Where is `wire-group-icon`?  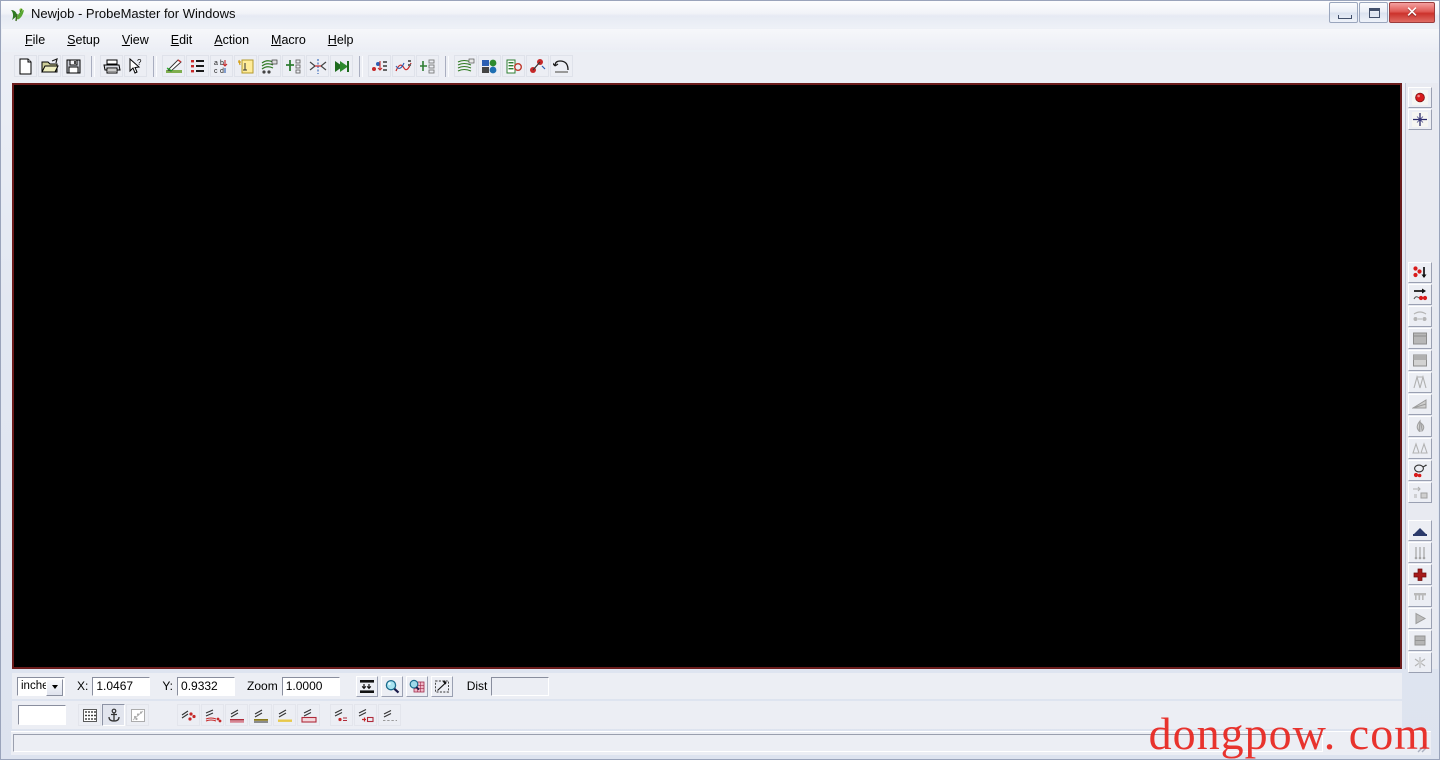
wire-group-icon is located at coordinates (270, 66).